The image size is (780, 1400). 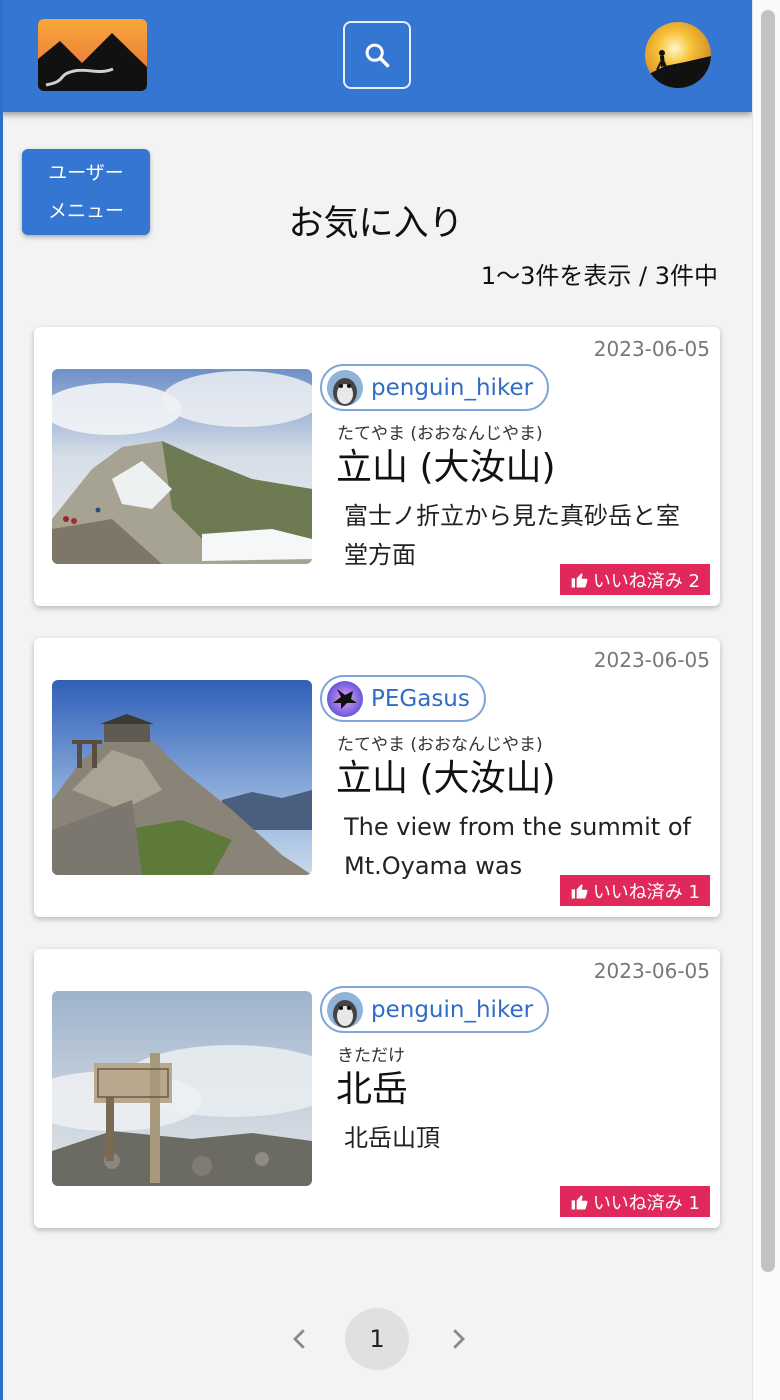 I want to click on chevron-right-icon, so click(x=459, y=1339).